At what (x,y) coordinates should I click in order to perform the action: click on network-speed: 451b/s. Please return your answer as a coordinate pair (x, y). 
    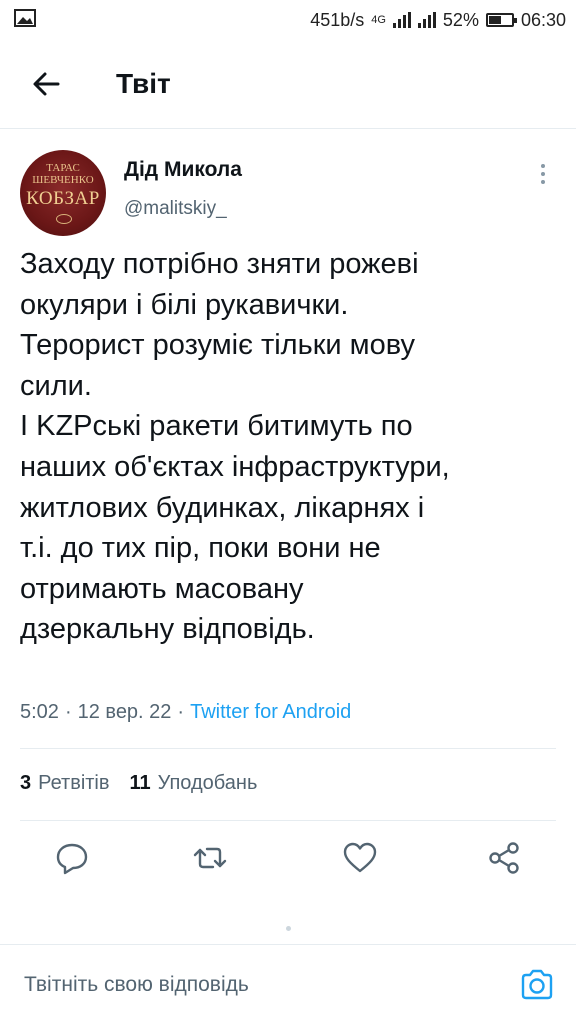
    Looking at the image, I should click on (337, 19).